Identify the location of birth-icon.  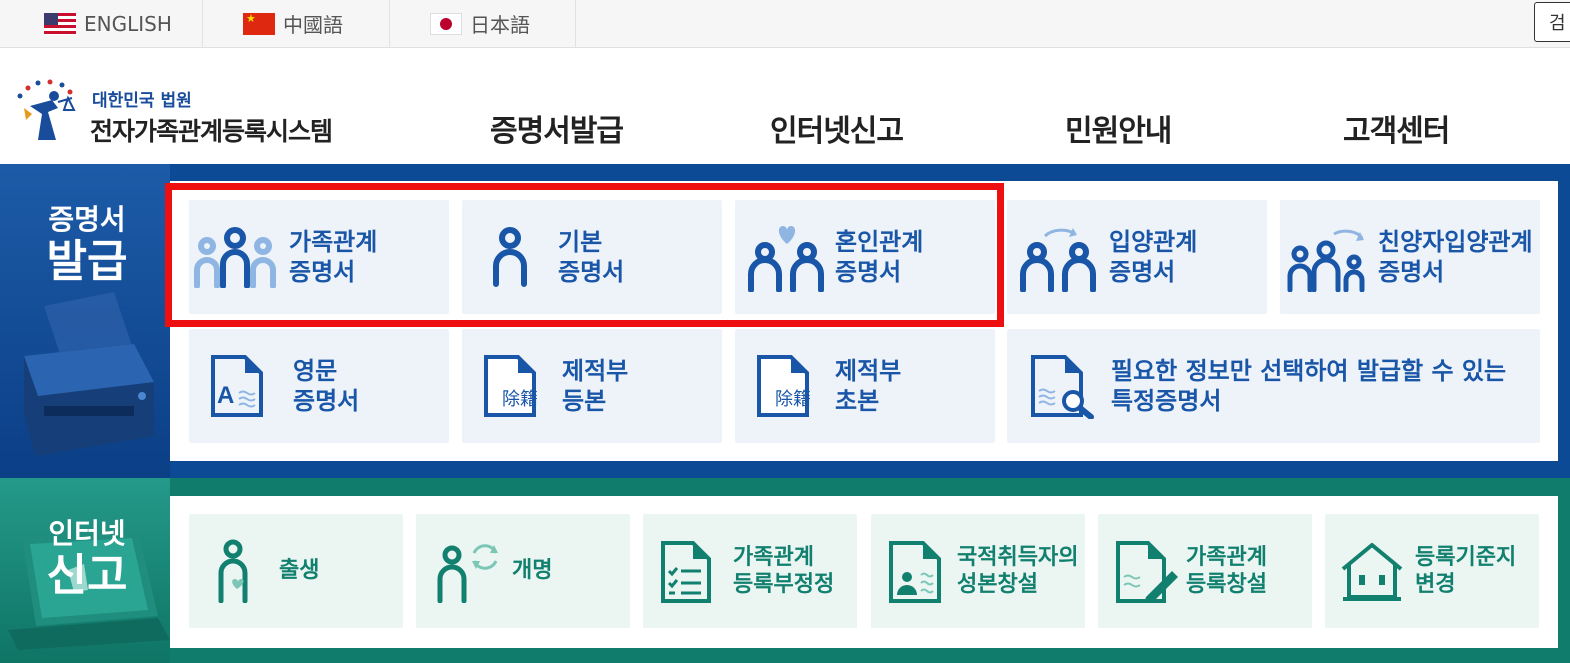
(233, 571).